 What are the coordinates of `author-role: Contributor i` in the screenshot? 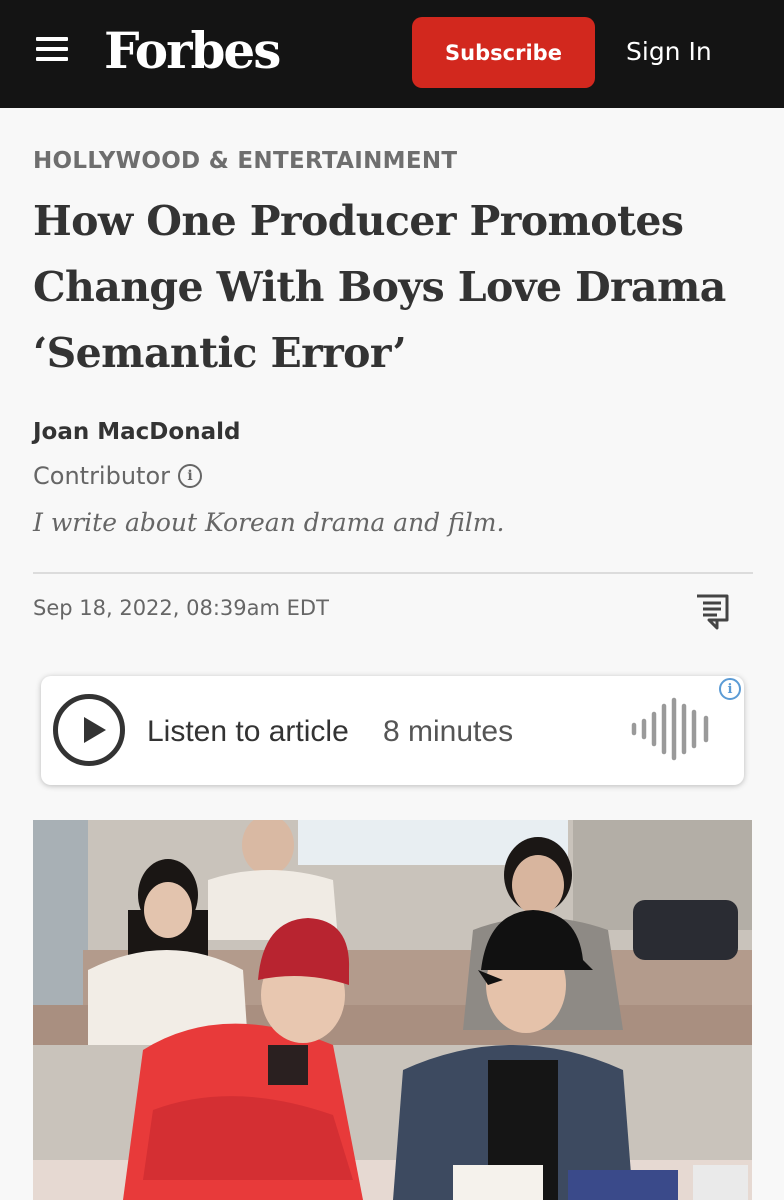 It's located at (118, 476).